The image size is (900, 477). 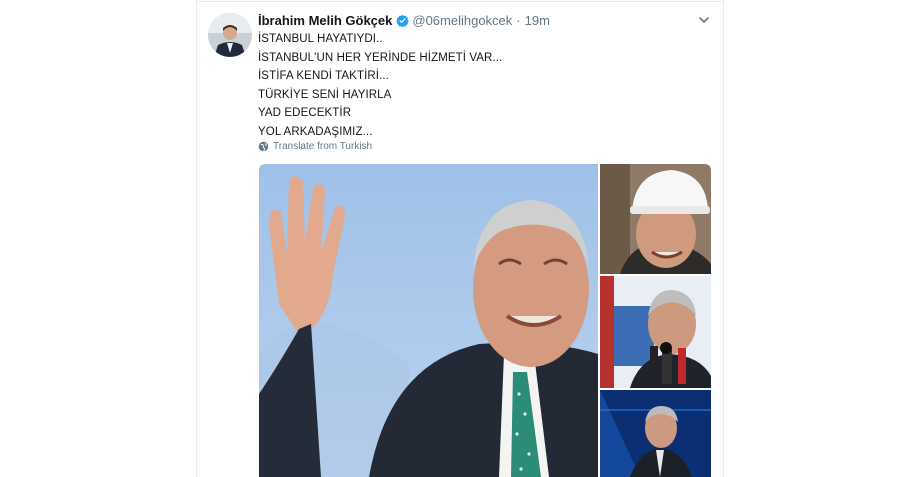 I want to click on media-photo-stage, so click(x=655, y=433).